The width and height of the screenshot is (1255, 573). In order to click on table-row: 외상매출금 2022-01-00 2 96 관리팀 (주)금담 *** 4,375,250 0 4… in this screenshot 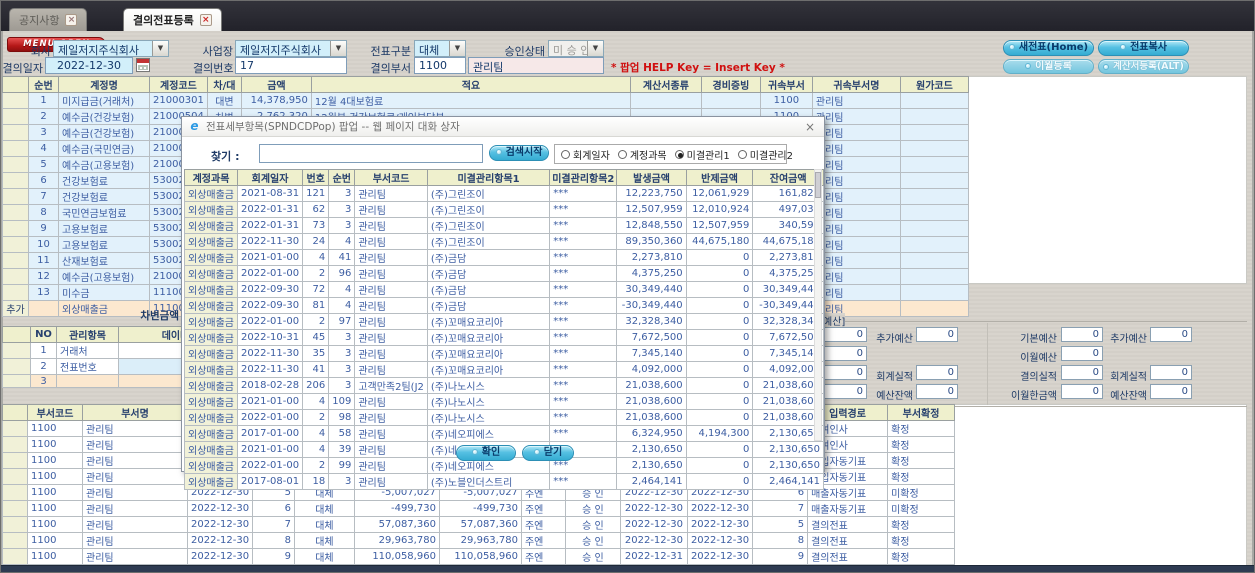, I will do `click(504, 273)`.